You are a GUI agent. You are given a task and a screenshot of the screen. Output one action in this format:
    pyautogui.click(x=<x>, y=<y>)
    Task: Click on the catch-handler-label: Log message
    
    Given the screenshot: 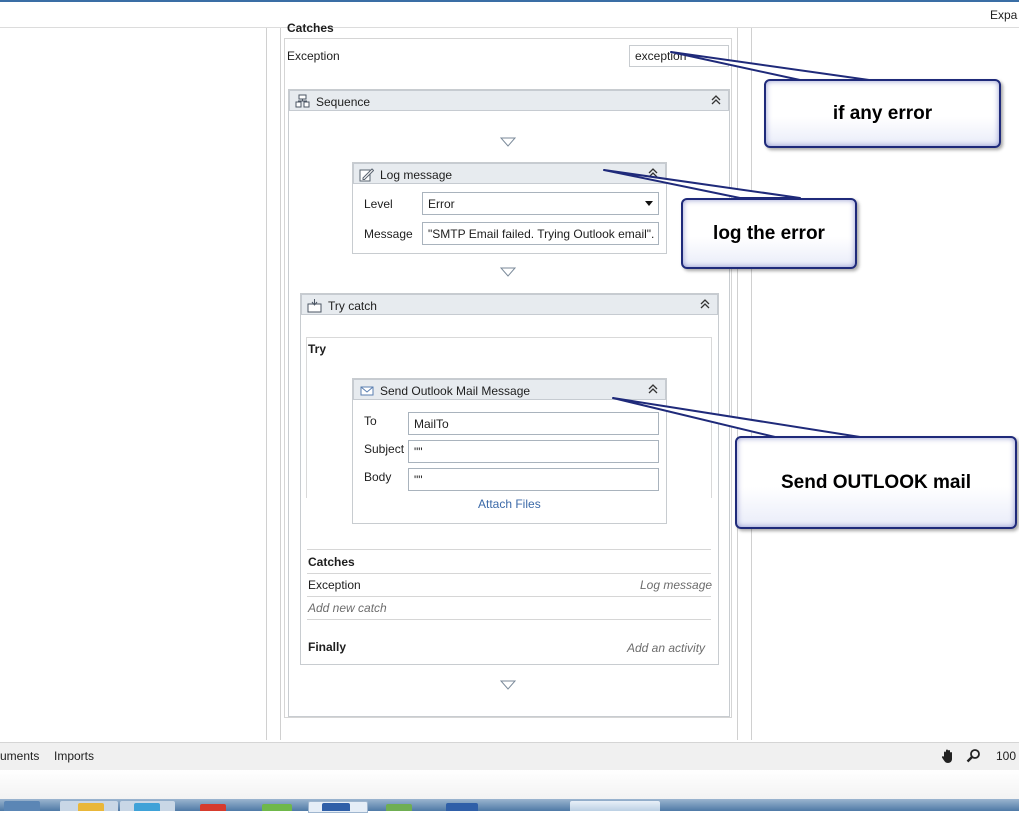 What is the action you would take?
    pyautogui.click(x=676, y=585)
    